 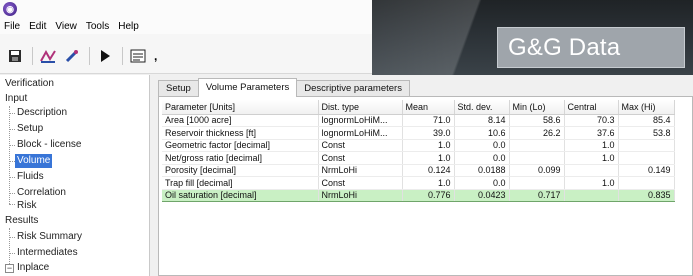 I want to click on tree-line, so click(x=9, y=155).